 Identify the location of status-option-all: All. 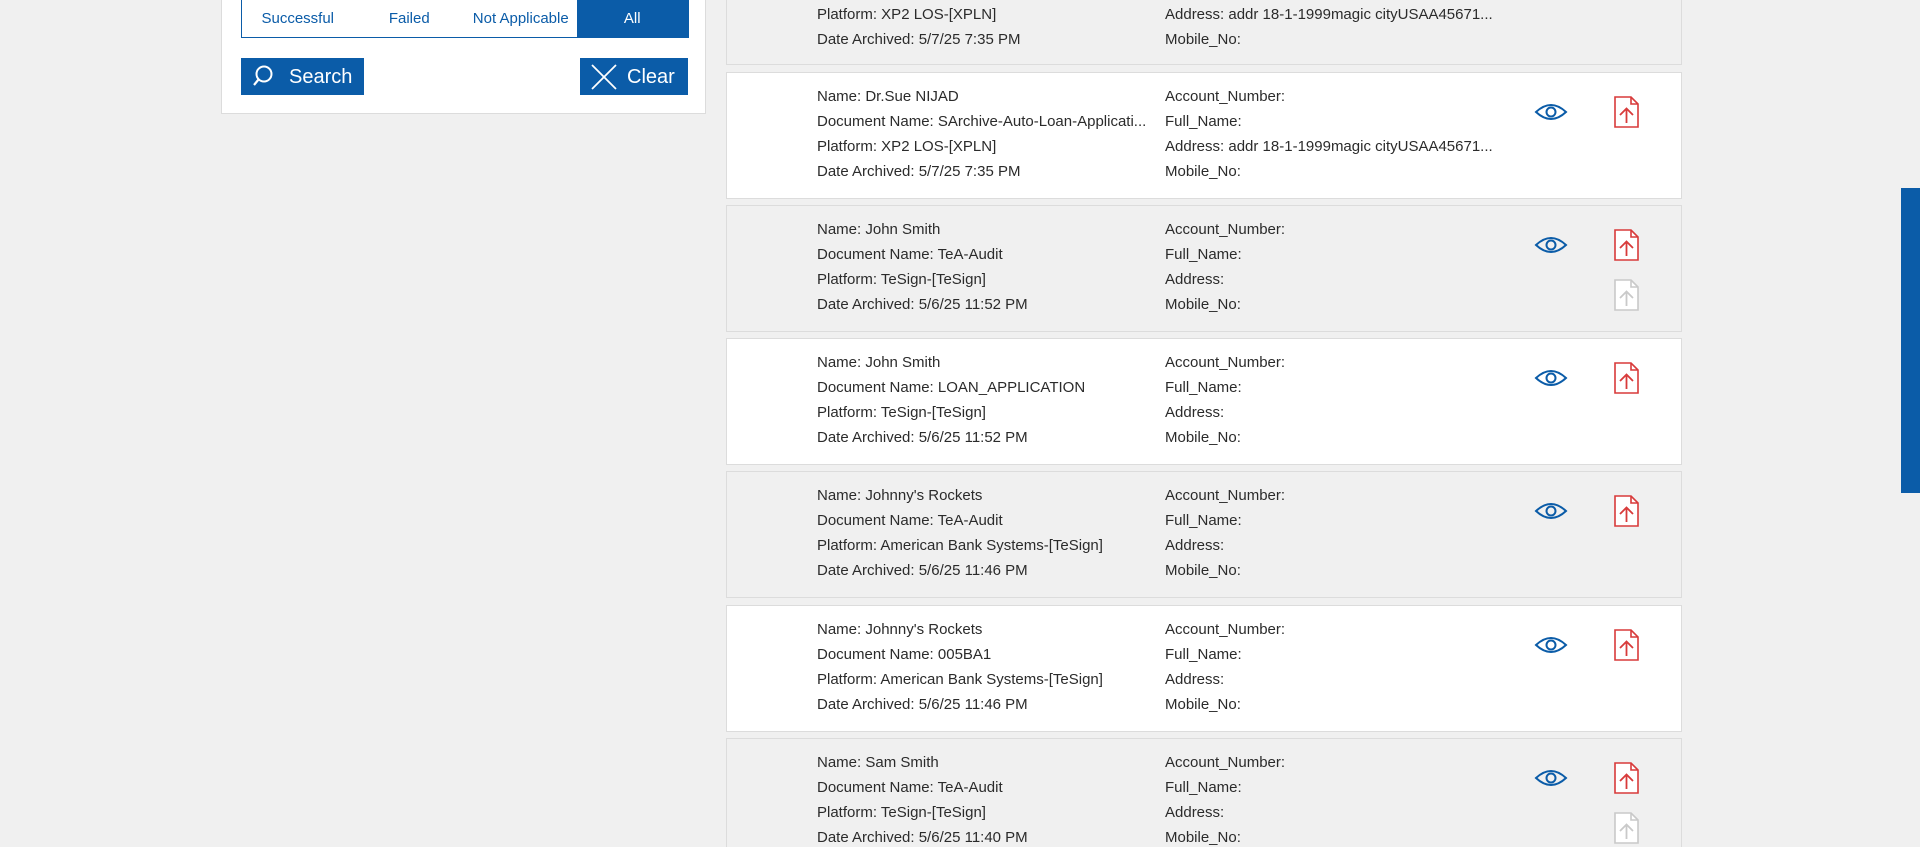
(632, 18).